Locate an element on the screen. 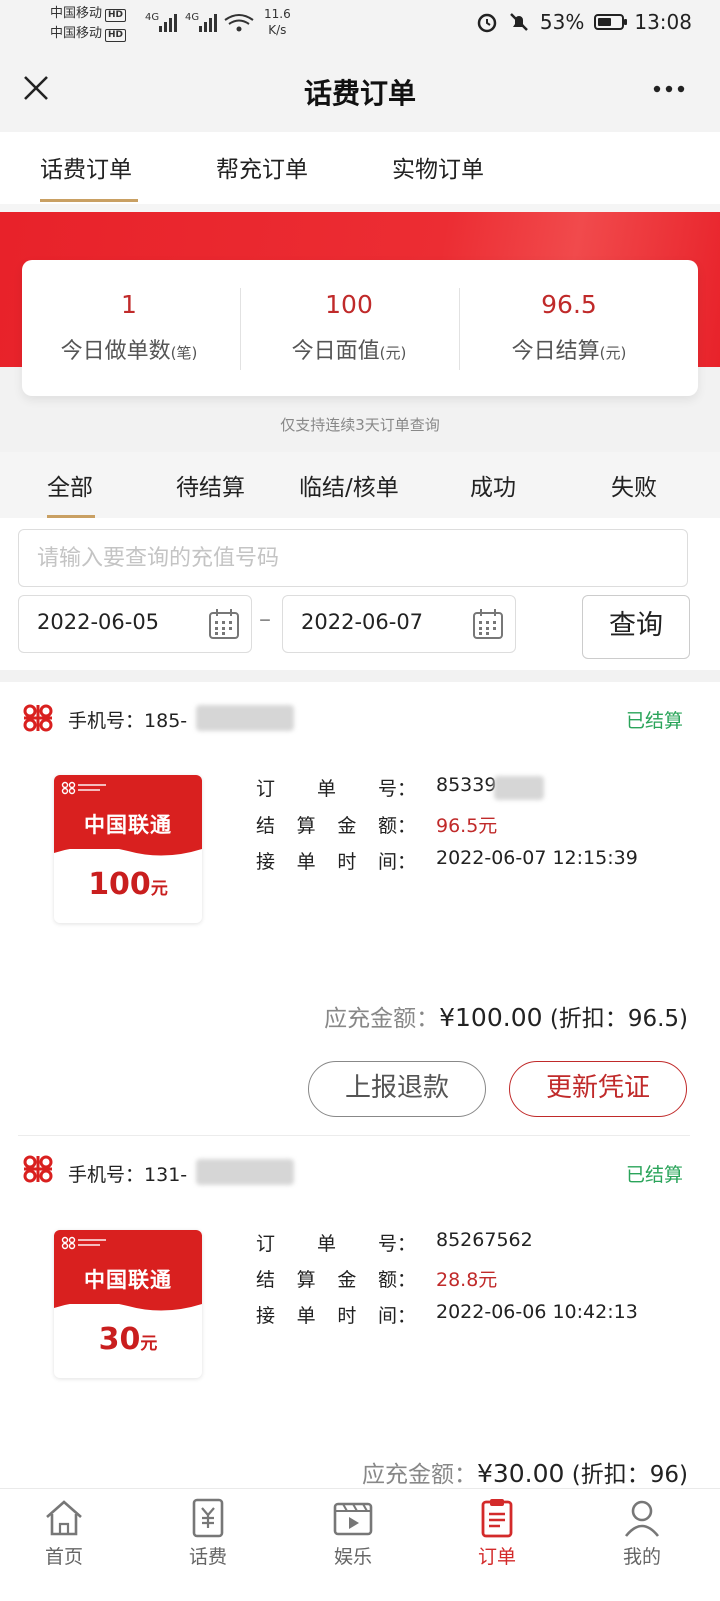 The image size is (720, 1601). order-time-value: 2022-06-06 10:42:13 is located at coordinates (537, 1312).